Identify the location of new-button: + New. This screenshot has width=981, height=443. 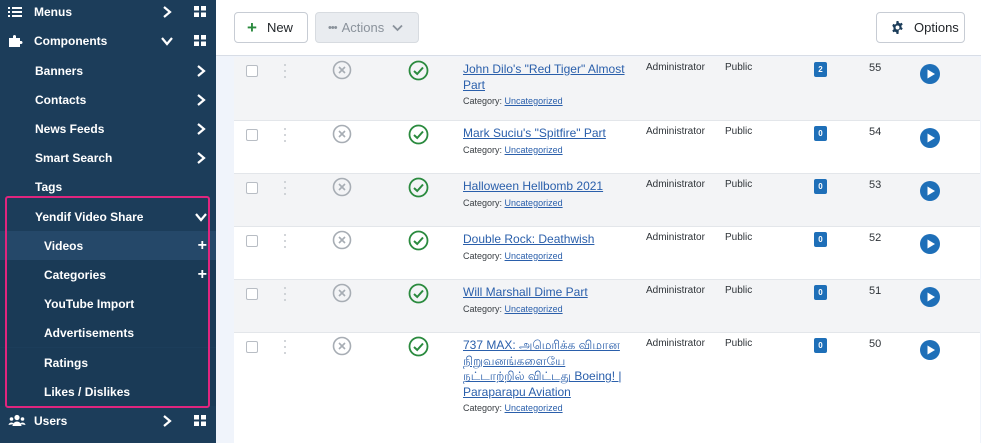
(271, 27).